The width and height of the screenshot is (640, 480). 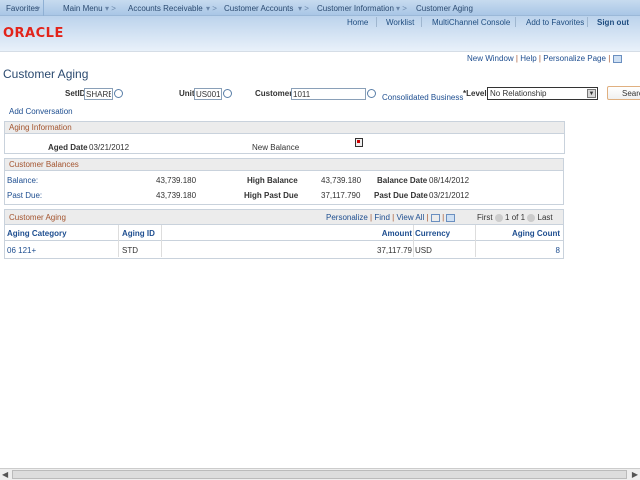 What do you see at coordinates (515, 217) in the screenshot?
I see `pager-text: 1 of 1` at bounding box center [515, 217].